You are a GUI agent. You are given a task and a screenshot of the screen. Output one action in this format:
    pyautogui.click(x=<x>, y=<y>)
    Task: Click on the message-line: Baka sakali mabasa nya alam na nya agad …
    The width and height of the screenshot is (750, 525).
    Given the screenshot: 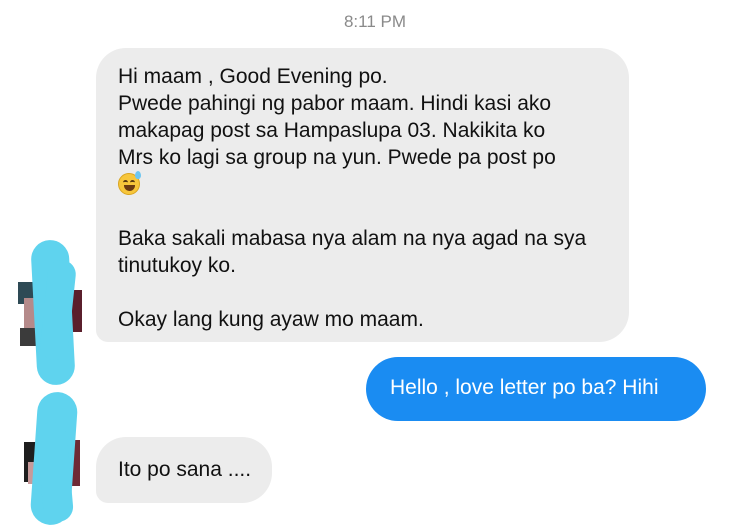 What is the action you would take?
    pyautogui.click(x=352, y=238)
    